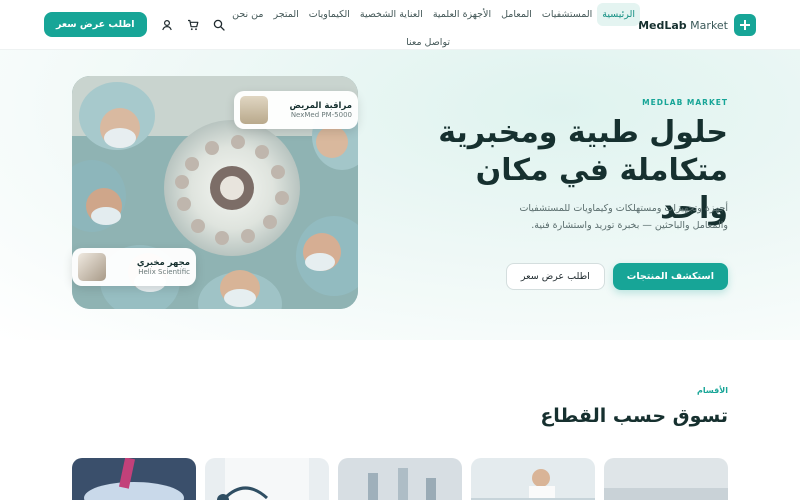 The height and width of the screenshot is (500, 800). What do you see at coordinates (321, 106) in the screenshot?
I see `patient-monitor-title: مراقبة المريض` at bounding box center [321, 106].